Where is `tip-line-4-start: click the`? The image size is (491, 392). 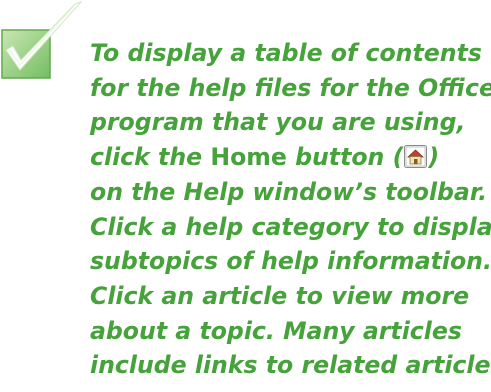 tip-line-4-start: click the is located at coordinates (150, 157).